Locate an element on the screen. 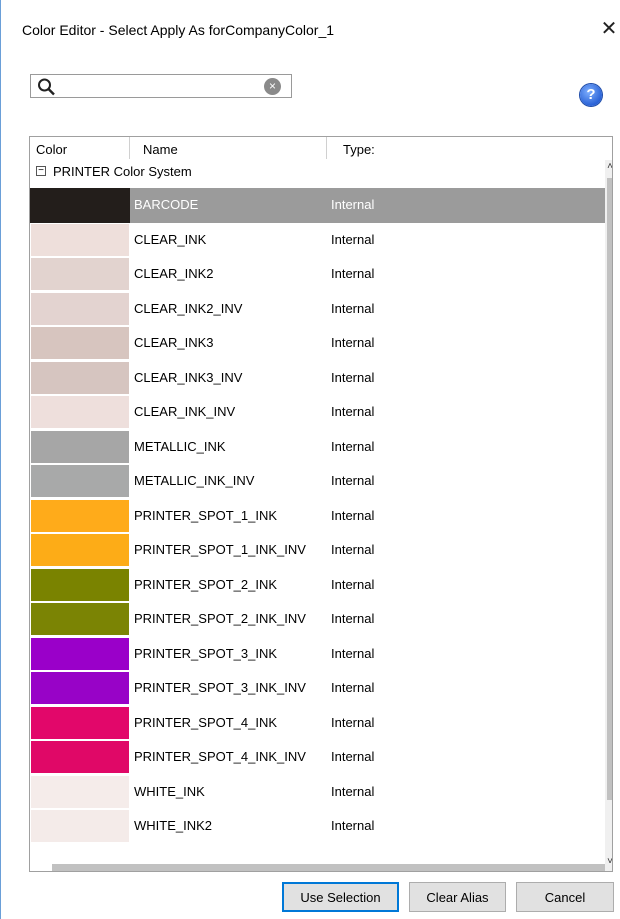  color-name: BARCODE is located at coordinates (166, 204).